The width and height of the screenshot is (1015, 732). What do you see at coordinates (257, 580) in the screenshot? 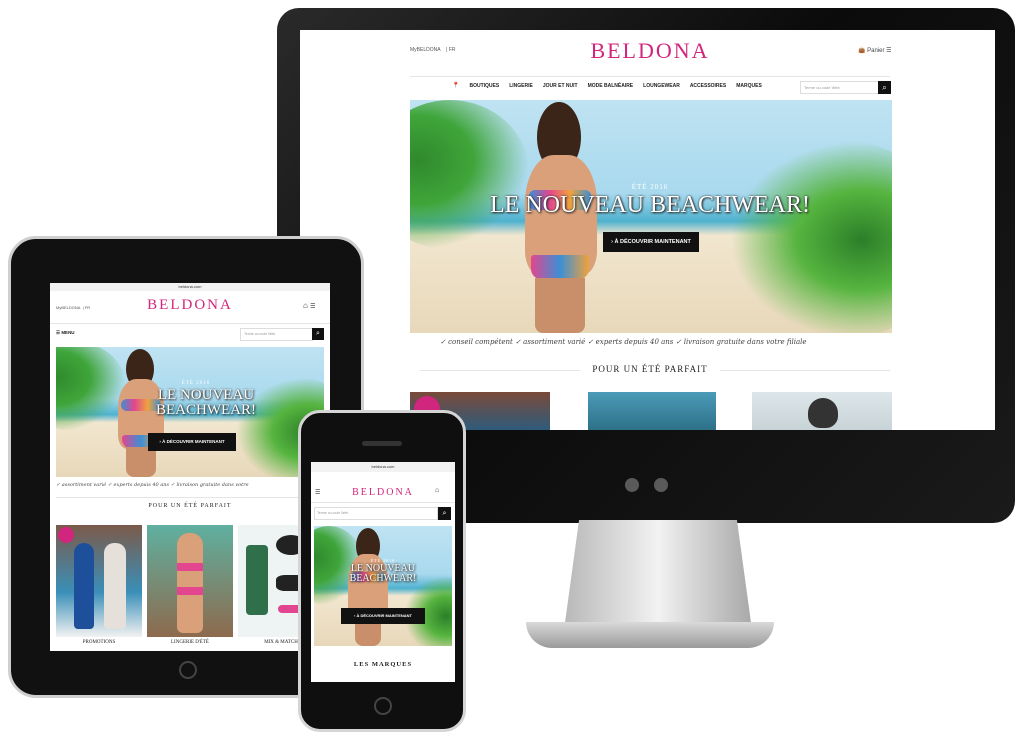
I see `dress-product` at bounding box center [257, 580].